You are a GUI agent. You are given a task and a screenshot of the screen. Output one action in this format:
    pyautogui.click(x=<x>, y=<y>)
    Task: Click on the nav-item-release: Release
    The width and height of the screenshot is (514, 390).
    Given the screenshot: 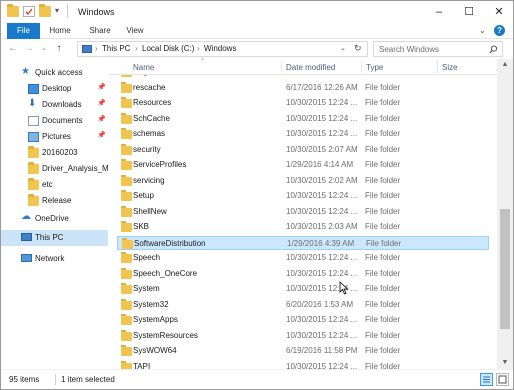 What is the action you would take?
    pyautogui.click(x=54, y=201)
    